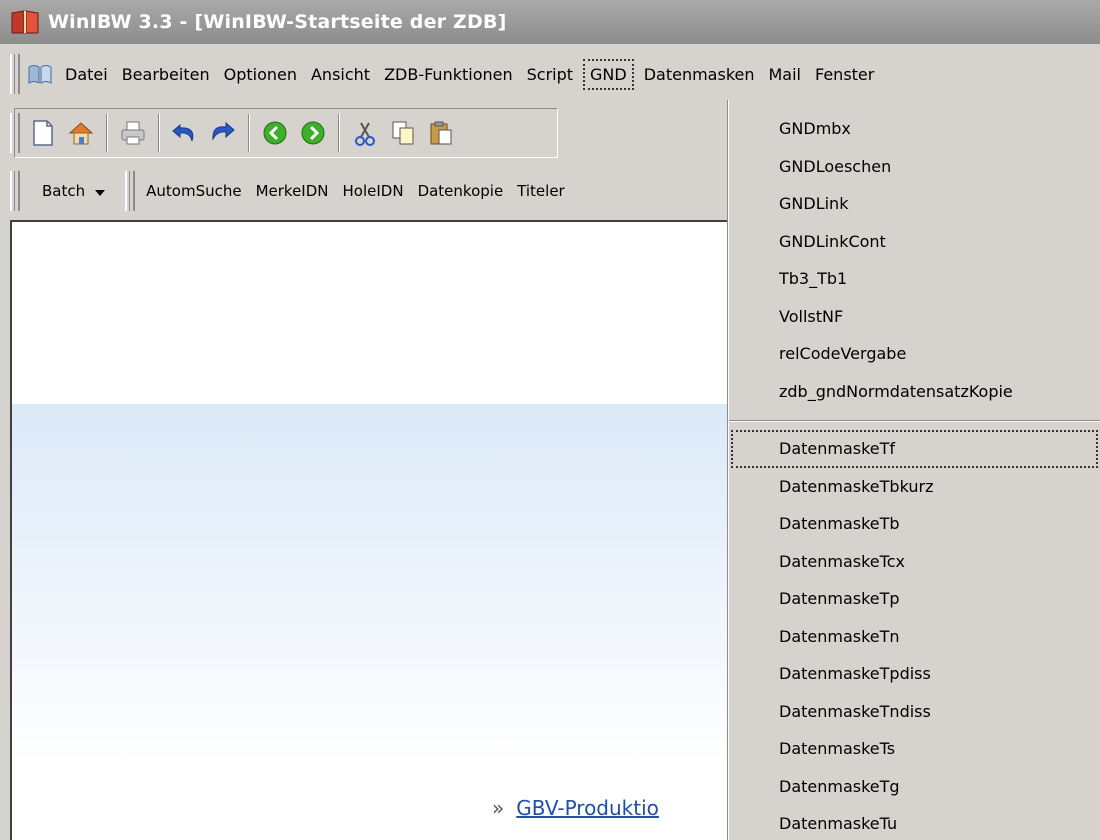 The width and height of the screenshot is (1100, 840). I want to click on link-row: » GBV-Produktio, so click(575, 808).